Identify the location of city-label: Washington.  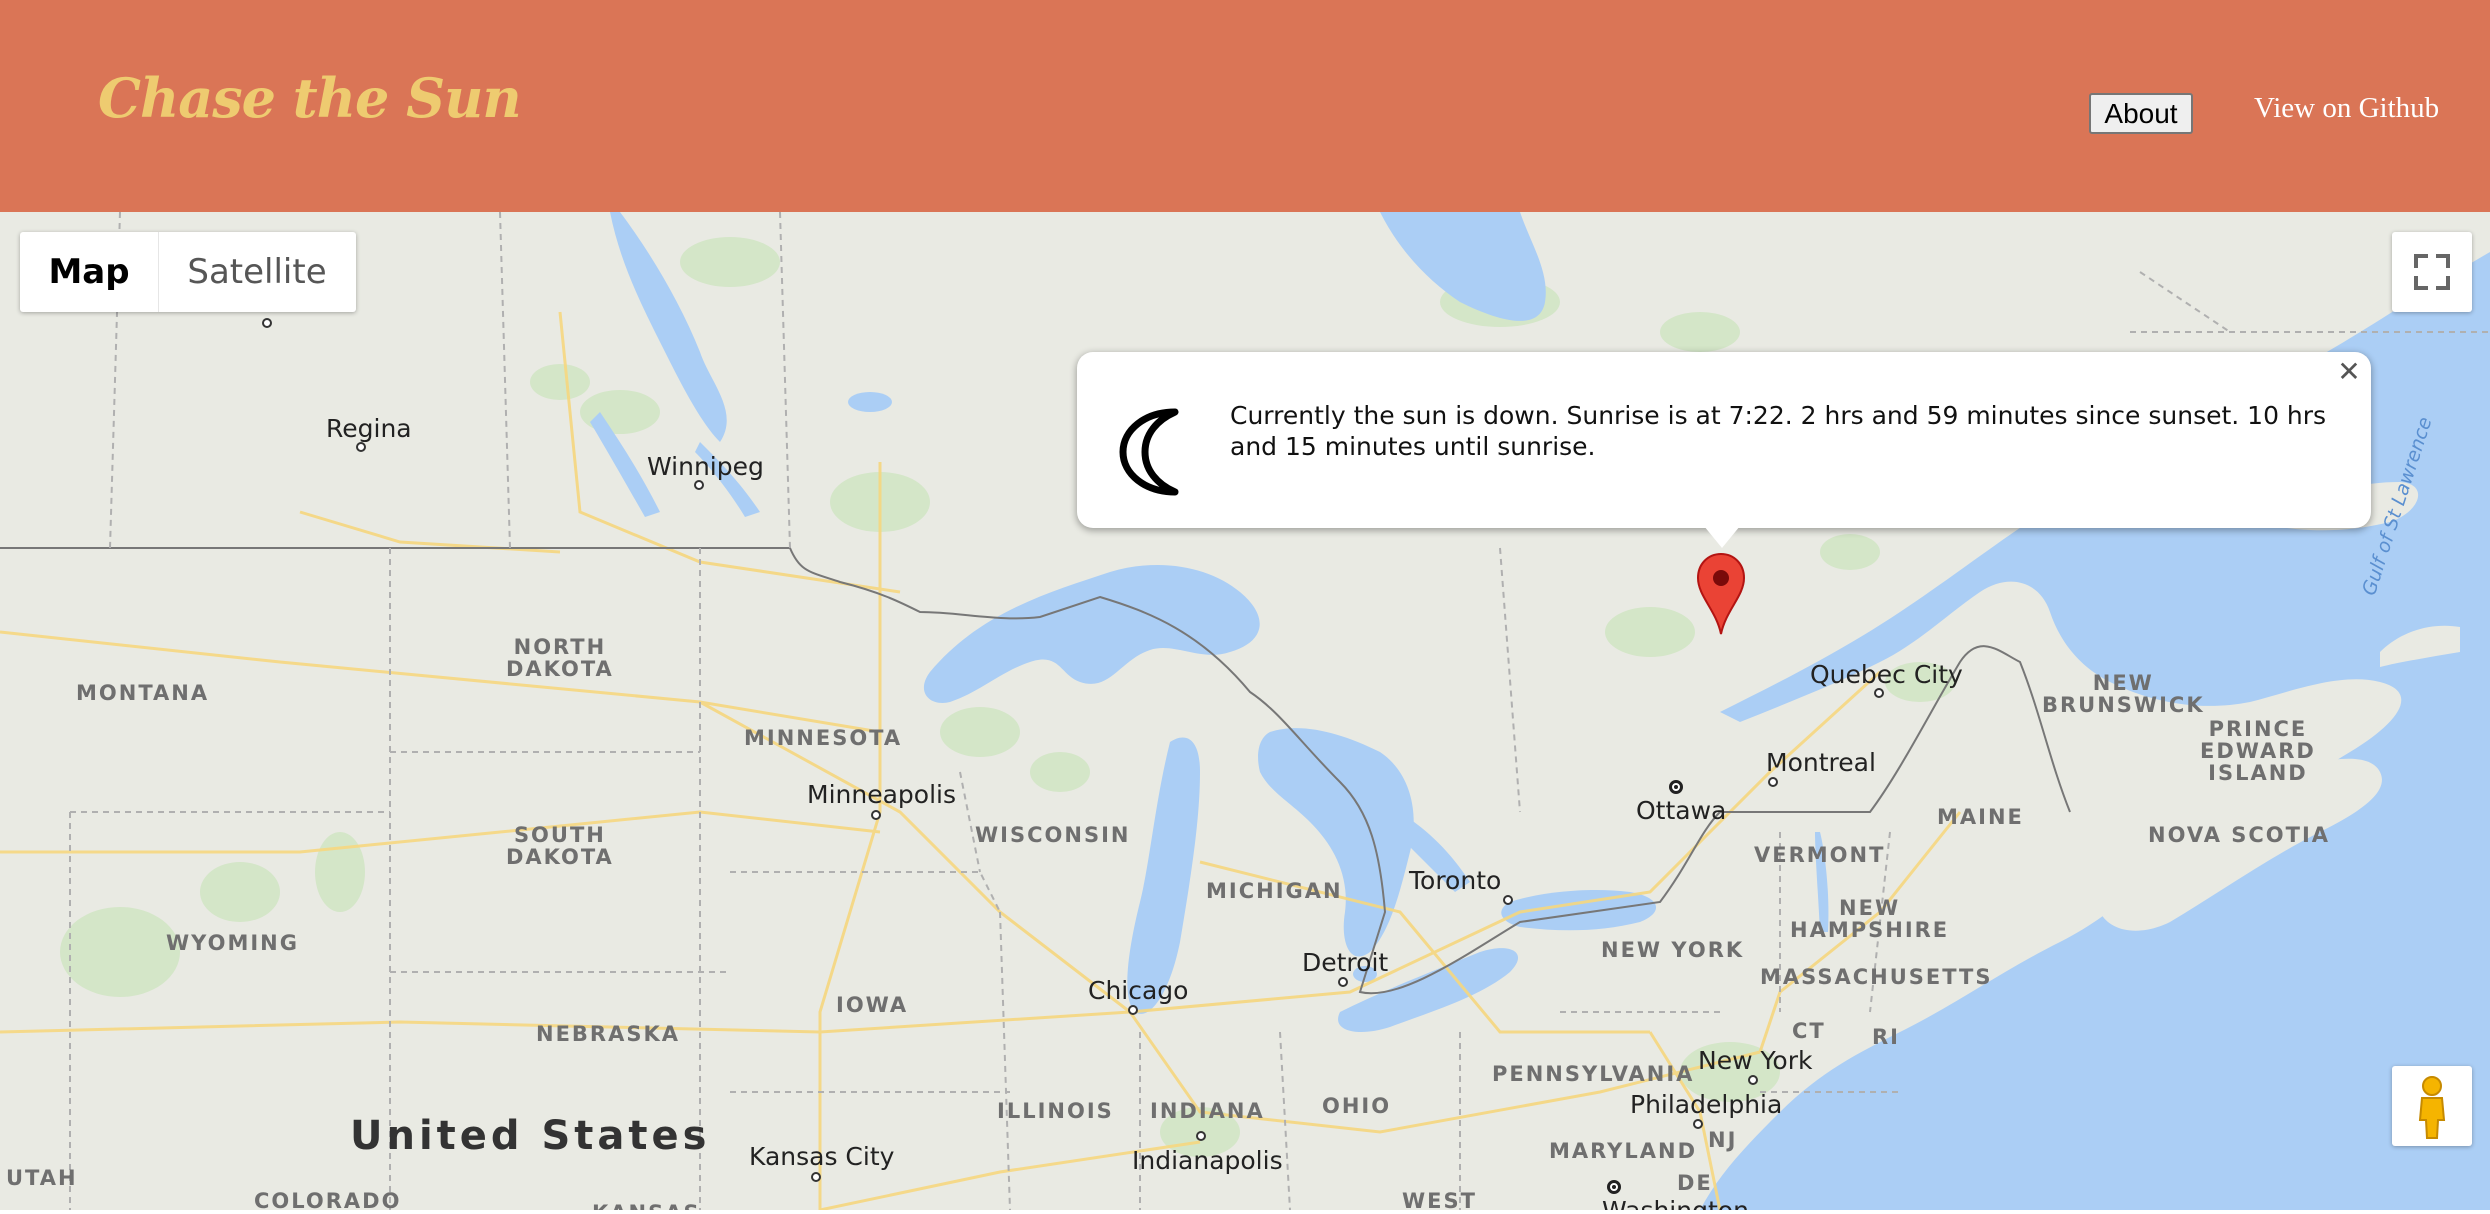
(1675, 1204).